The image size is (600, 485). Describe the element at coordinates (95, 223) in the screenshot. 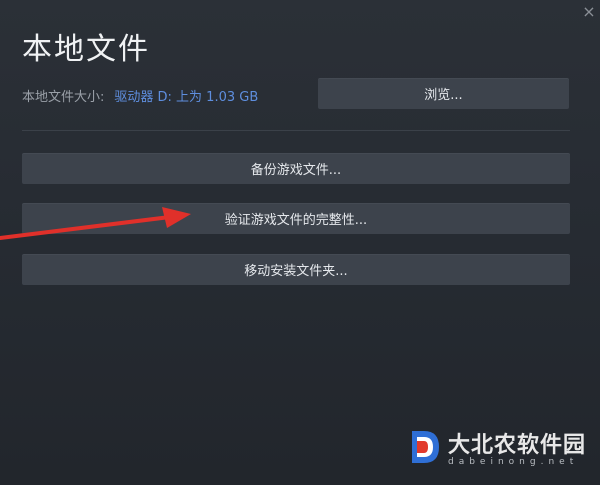

I see `annotation-arrow-icon` at that location.